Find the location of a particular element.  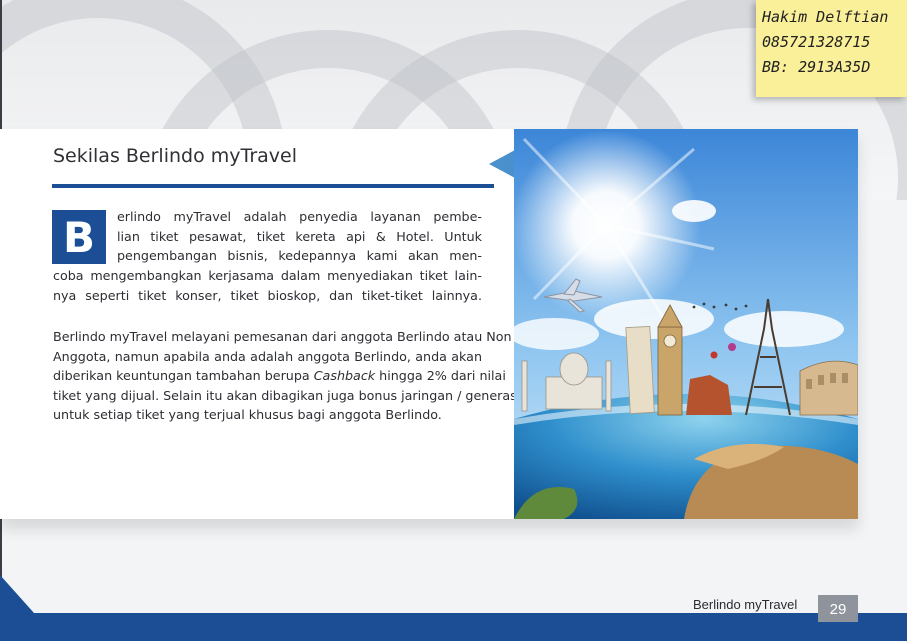

page-title: Sekilas Berlindo myTravel is located at coordinates (175, 156).